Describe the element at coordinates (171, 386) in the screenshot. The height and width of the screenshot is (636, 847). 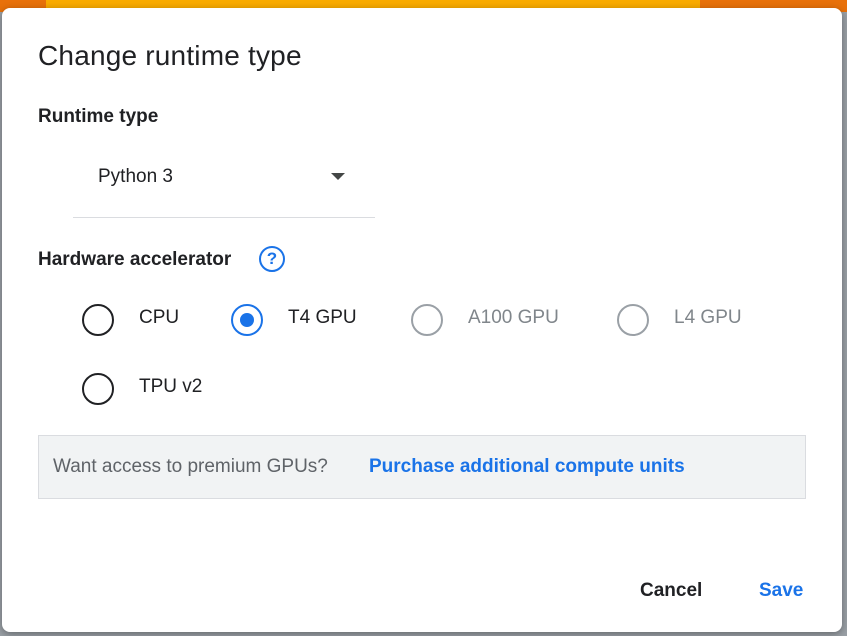
I see `radio-label-tpu-v2: TPU v2` at that location.